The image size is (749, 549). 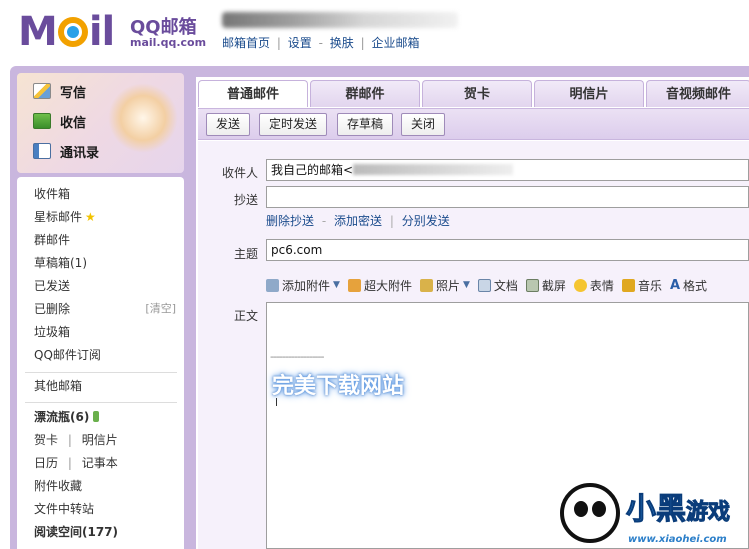 I want to click on compose-button: 写信, so click(x=59, y=91).